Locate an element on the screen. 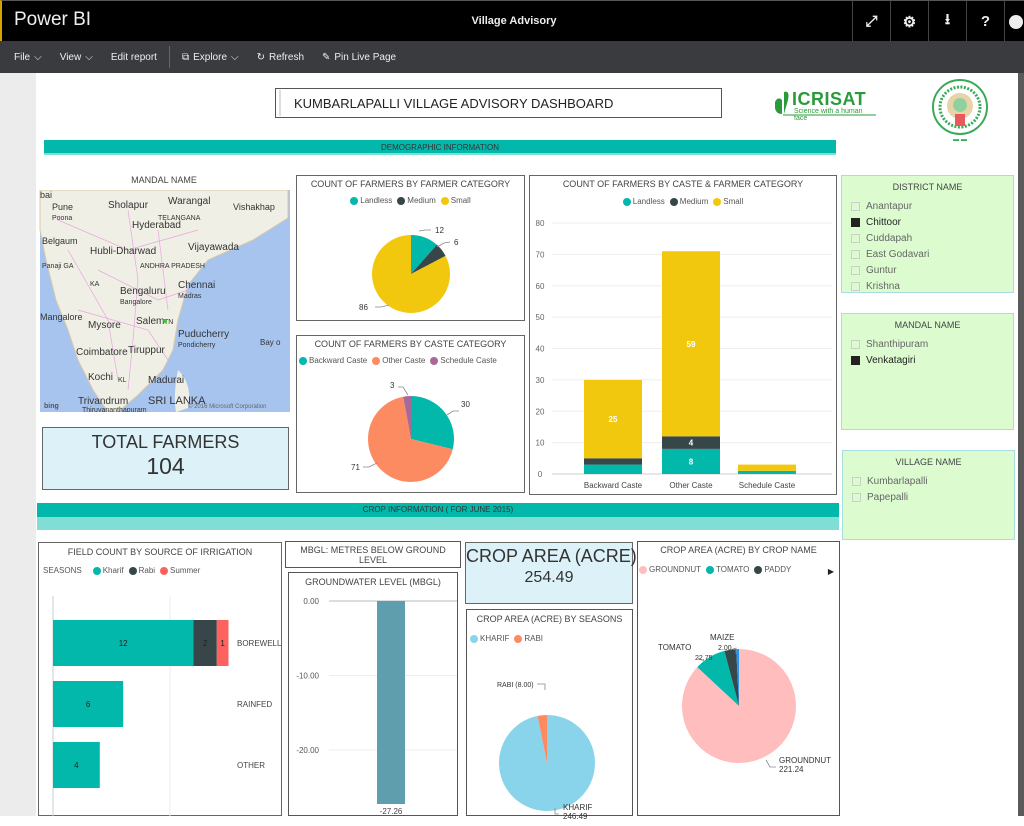 This screenshot has height=826, width=1024. y-tick-label: 50 is located at coordinates (540, 317).